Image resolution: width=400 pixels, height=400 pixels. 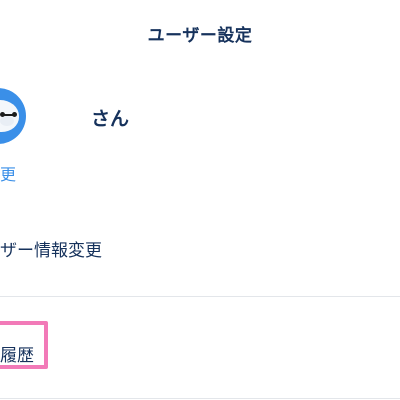 I want to click on divider-bottom, so click(x=200, y=398).